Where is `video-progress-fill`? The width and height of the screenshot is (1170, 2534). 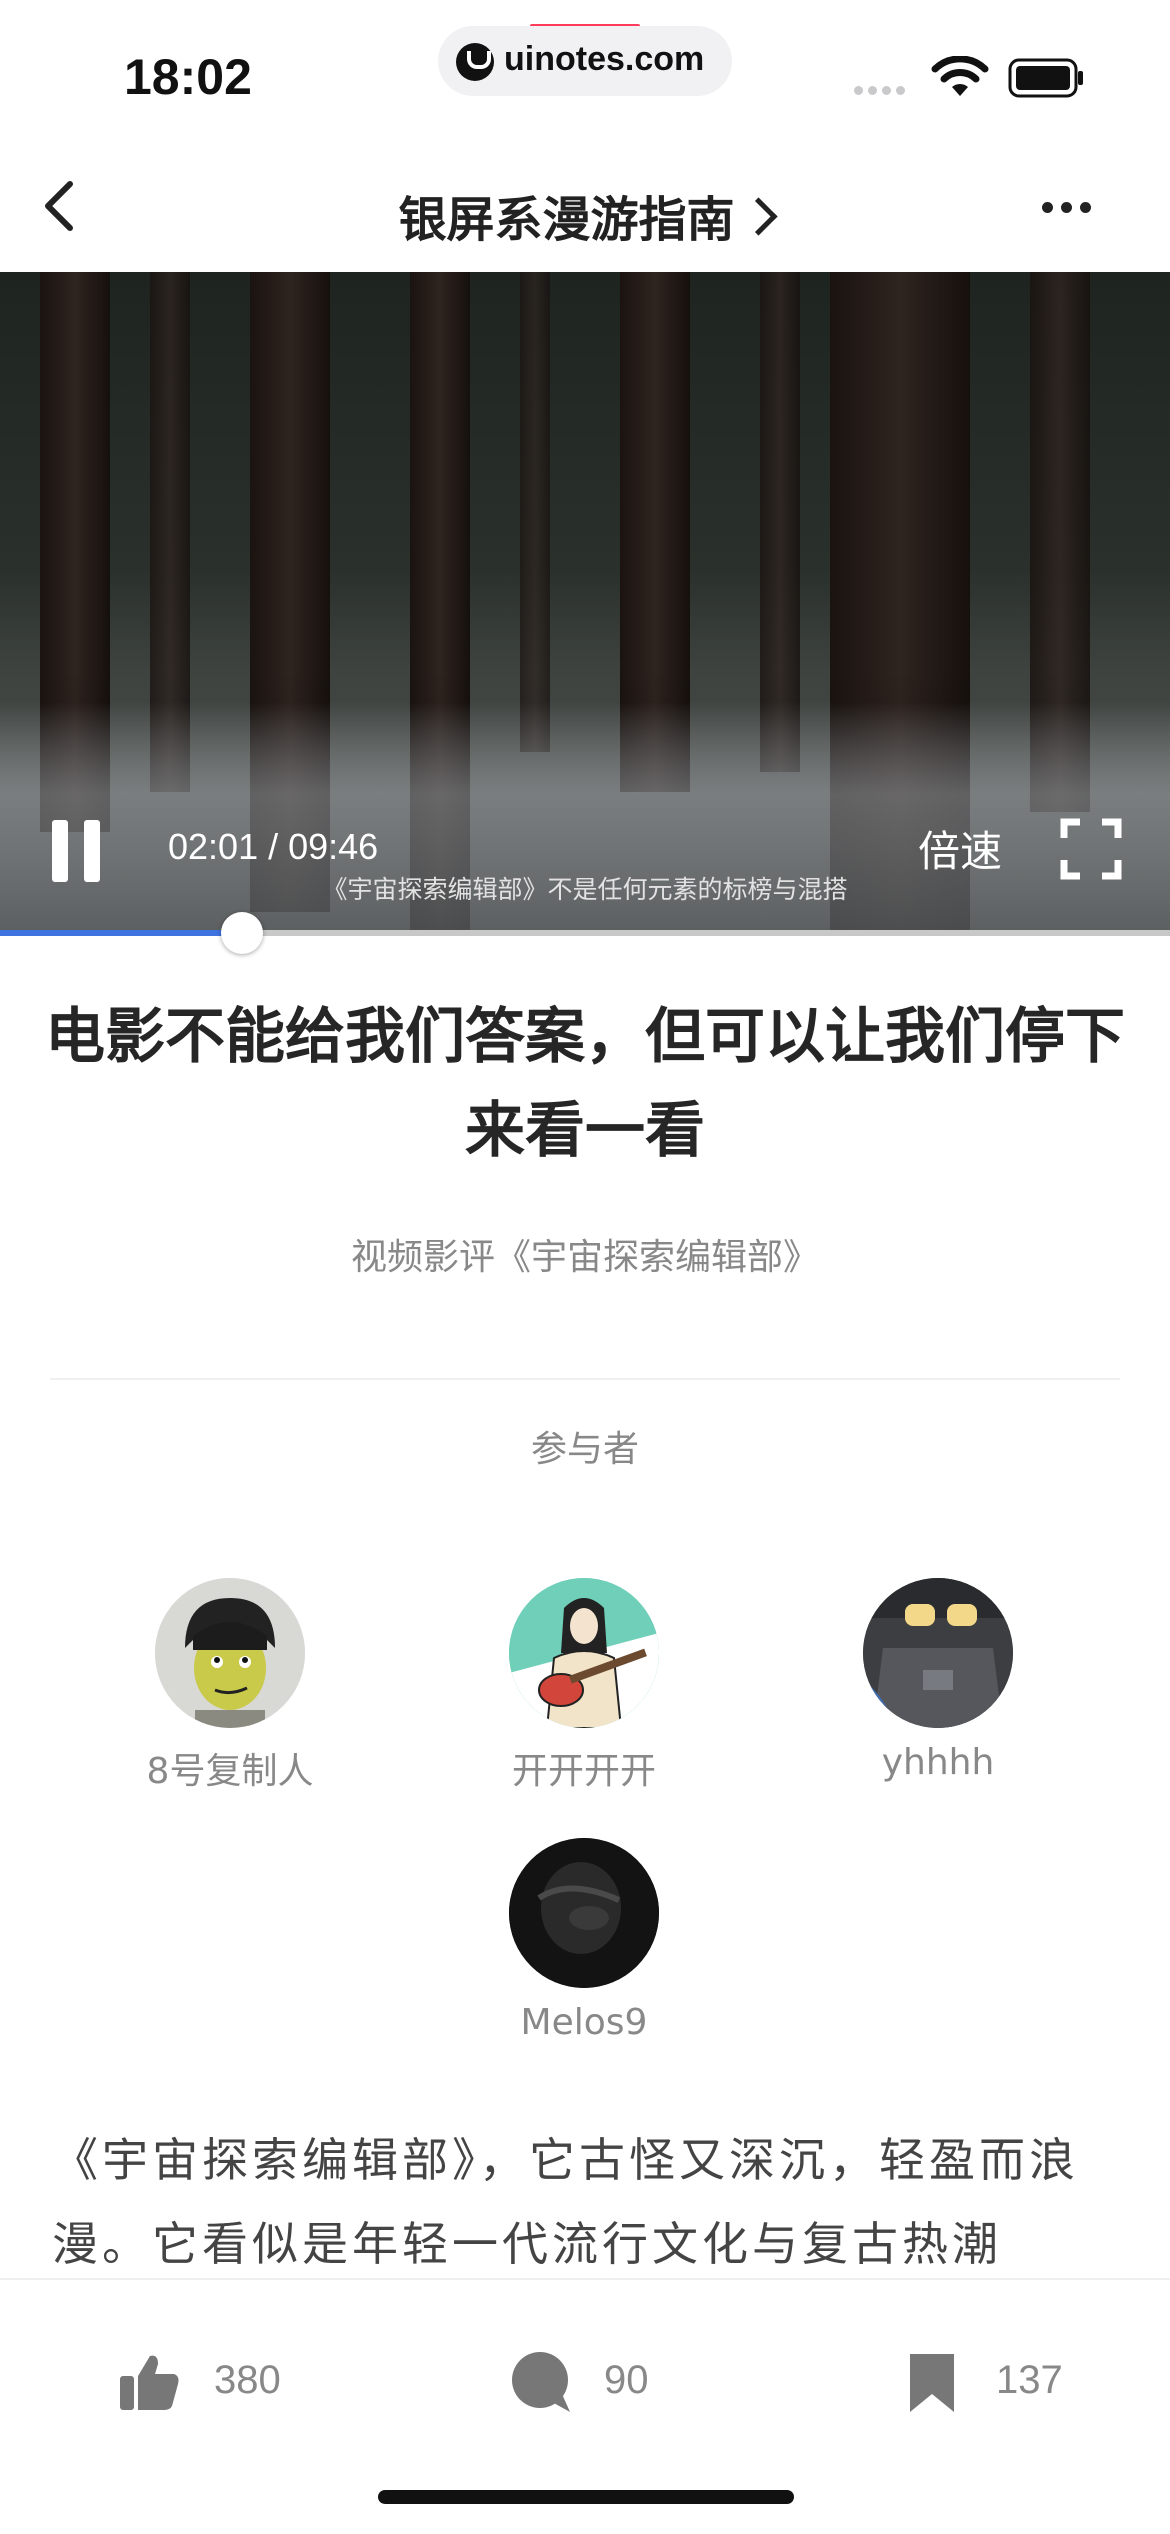
video-progress-fill is located at coordinates (121, 933).